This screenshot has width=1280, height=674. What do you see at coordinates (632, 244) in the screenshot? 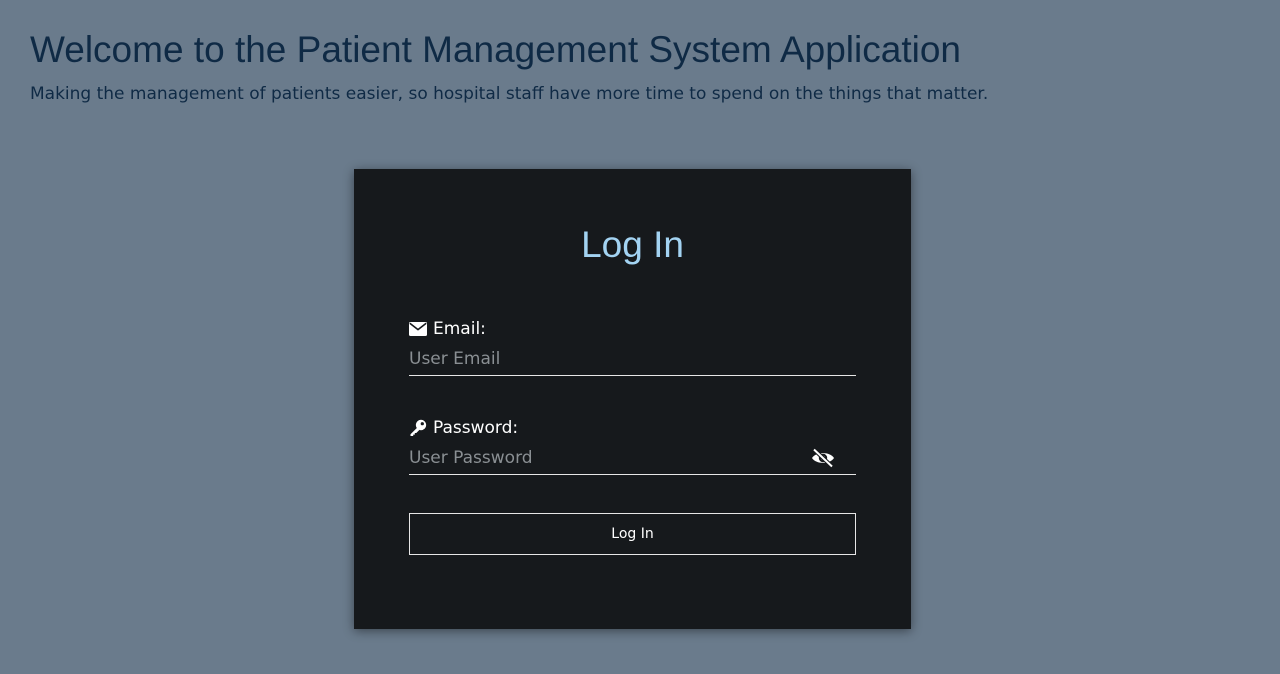
I see `login-title: Log In` at bounding box center [632, 244].